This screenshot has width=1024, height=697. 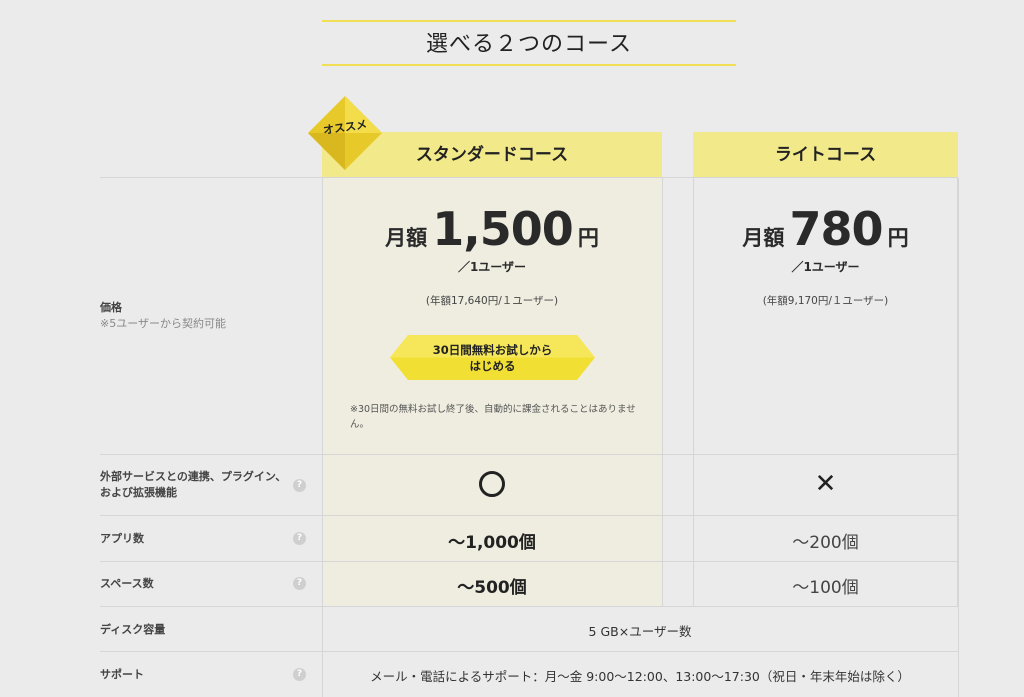 I want to click on standard-per-user: ／1ユーザー, so click(x=492, y=267).